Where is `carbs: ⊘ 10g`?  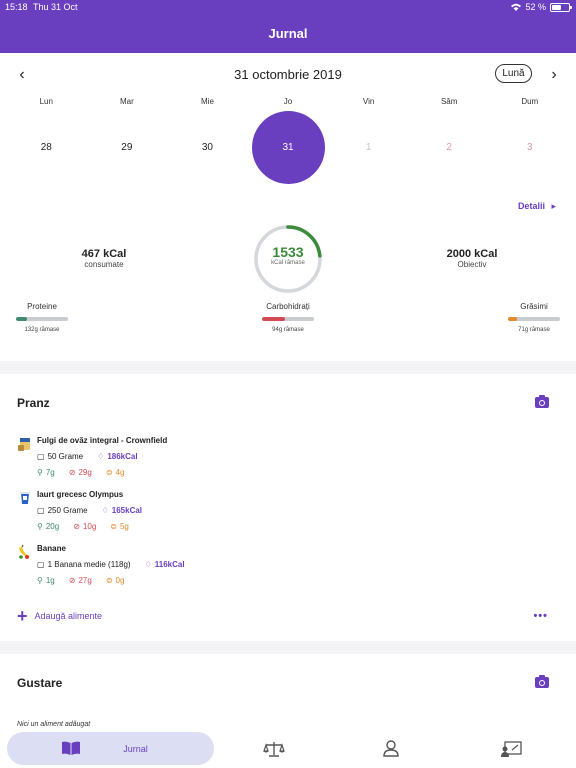
carbs: ⊘ 10g is located at coordinates (84, 526).